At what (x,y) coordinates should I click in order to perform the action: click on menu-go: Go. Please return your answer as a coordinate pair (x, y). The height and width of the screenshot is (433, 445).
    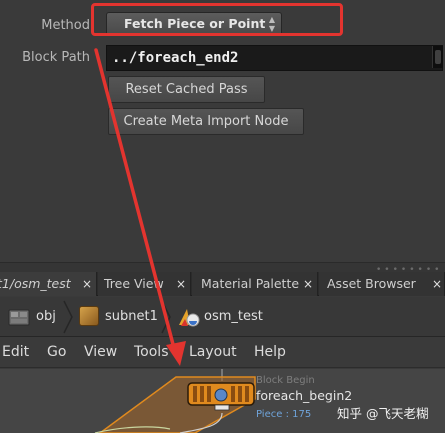
    Looking at the image, I should click on (56, 352).